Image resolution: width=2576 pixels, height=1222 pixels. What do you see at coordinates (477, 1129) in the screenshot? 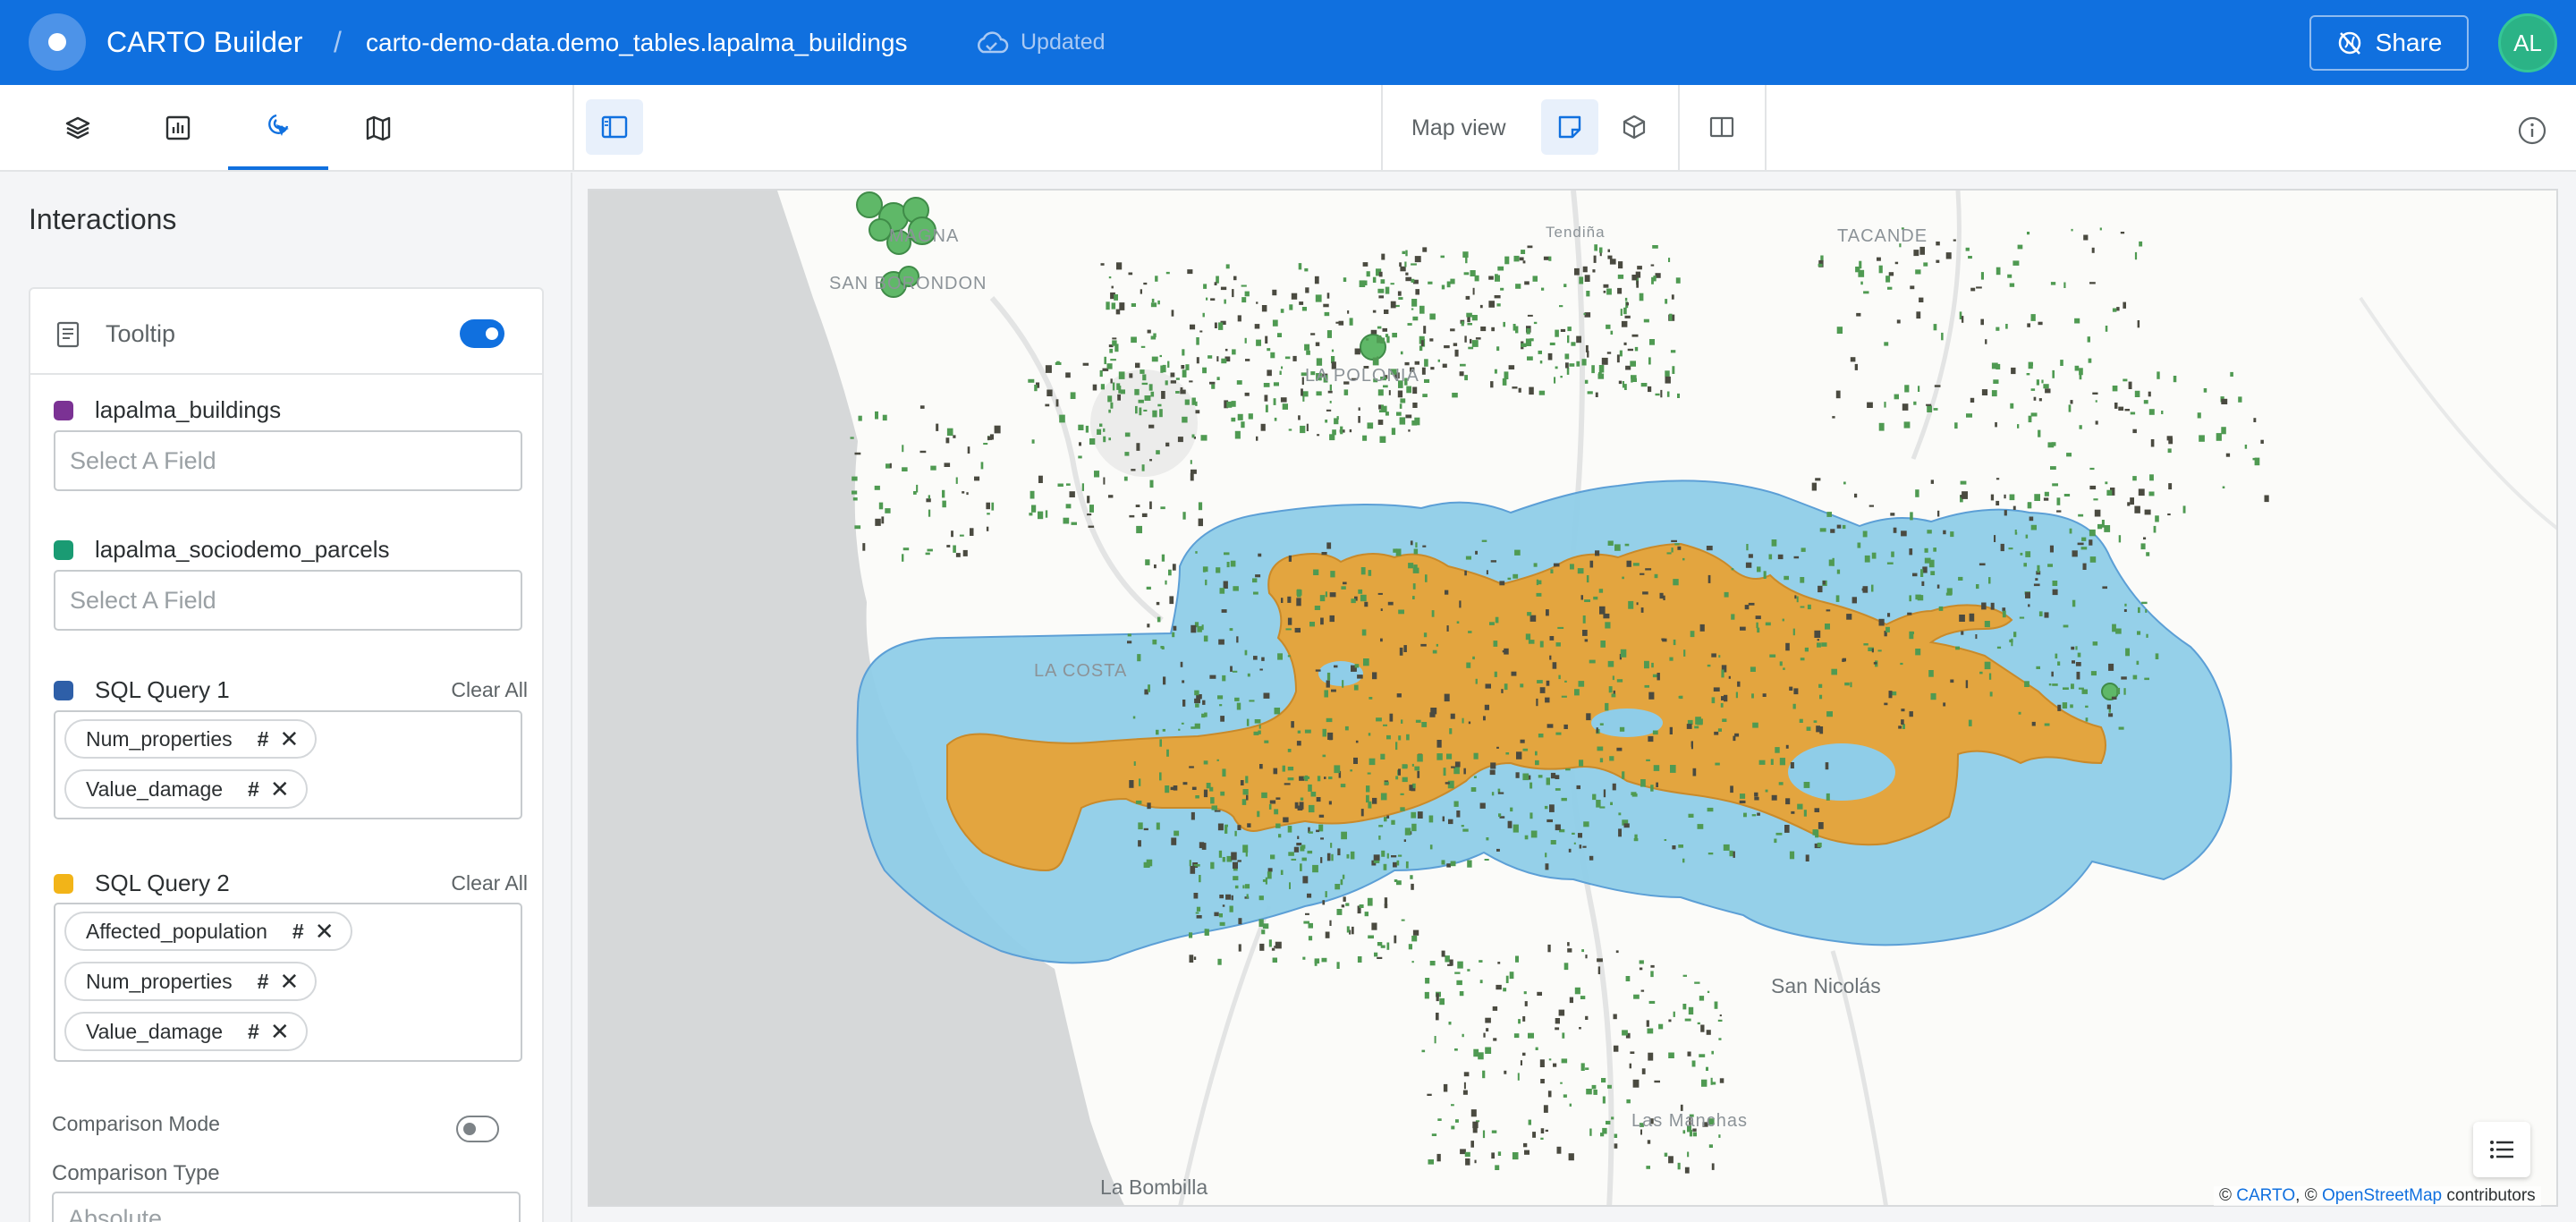
I see `comparison-mode-toggle` at bounding box center [477, 1129].